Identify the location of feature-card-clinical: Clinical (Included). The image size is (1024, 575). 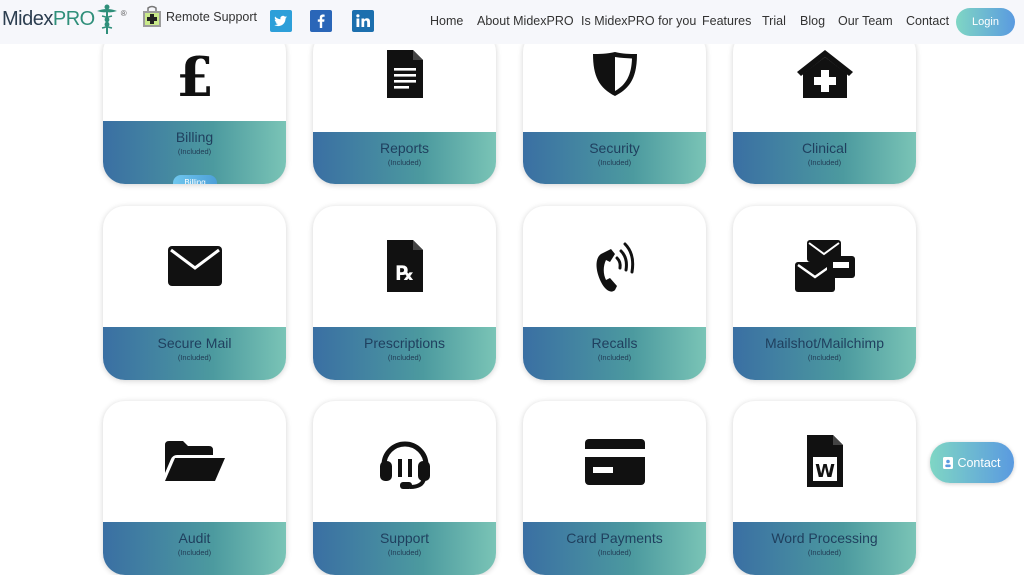
(824, 107).